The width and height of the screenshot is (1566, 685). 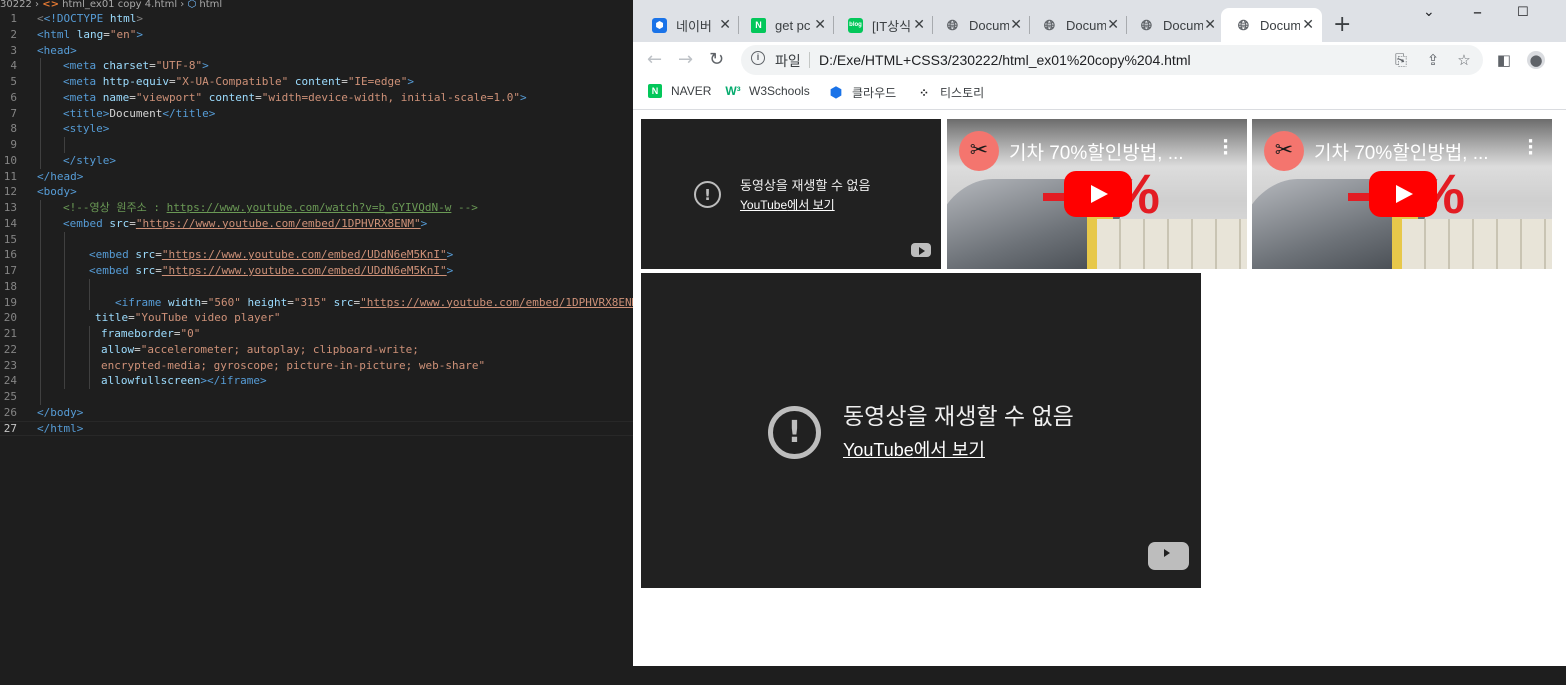 What do you see at coordinates (1504, 60) in the screenshot?
I see `side-panel-icon: ◧` at bounding box center [1504, 60].